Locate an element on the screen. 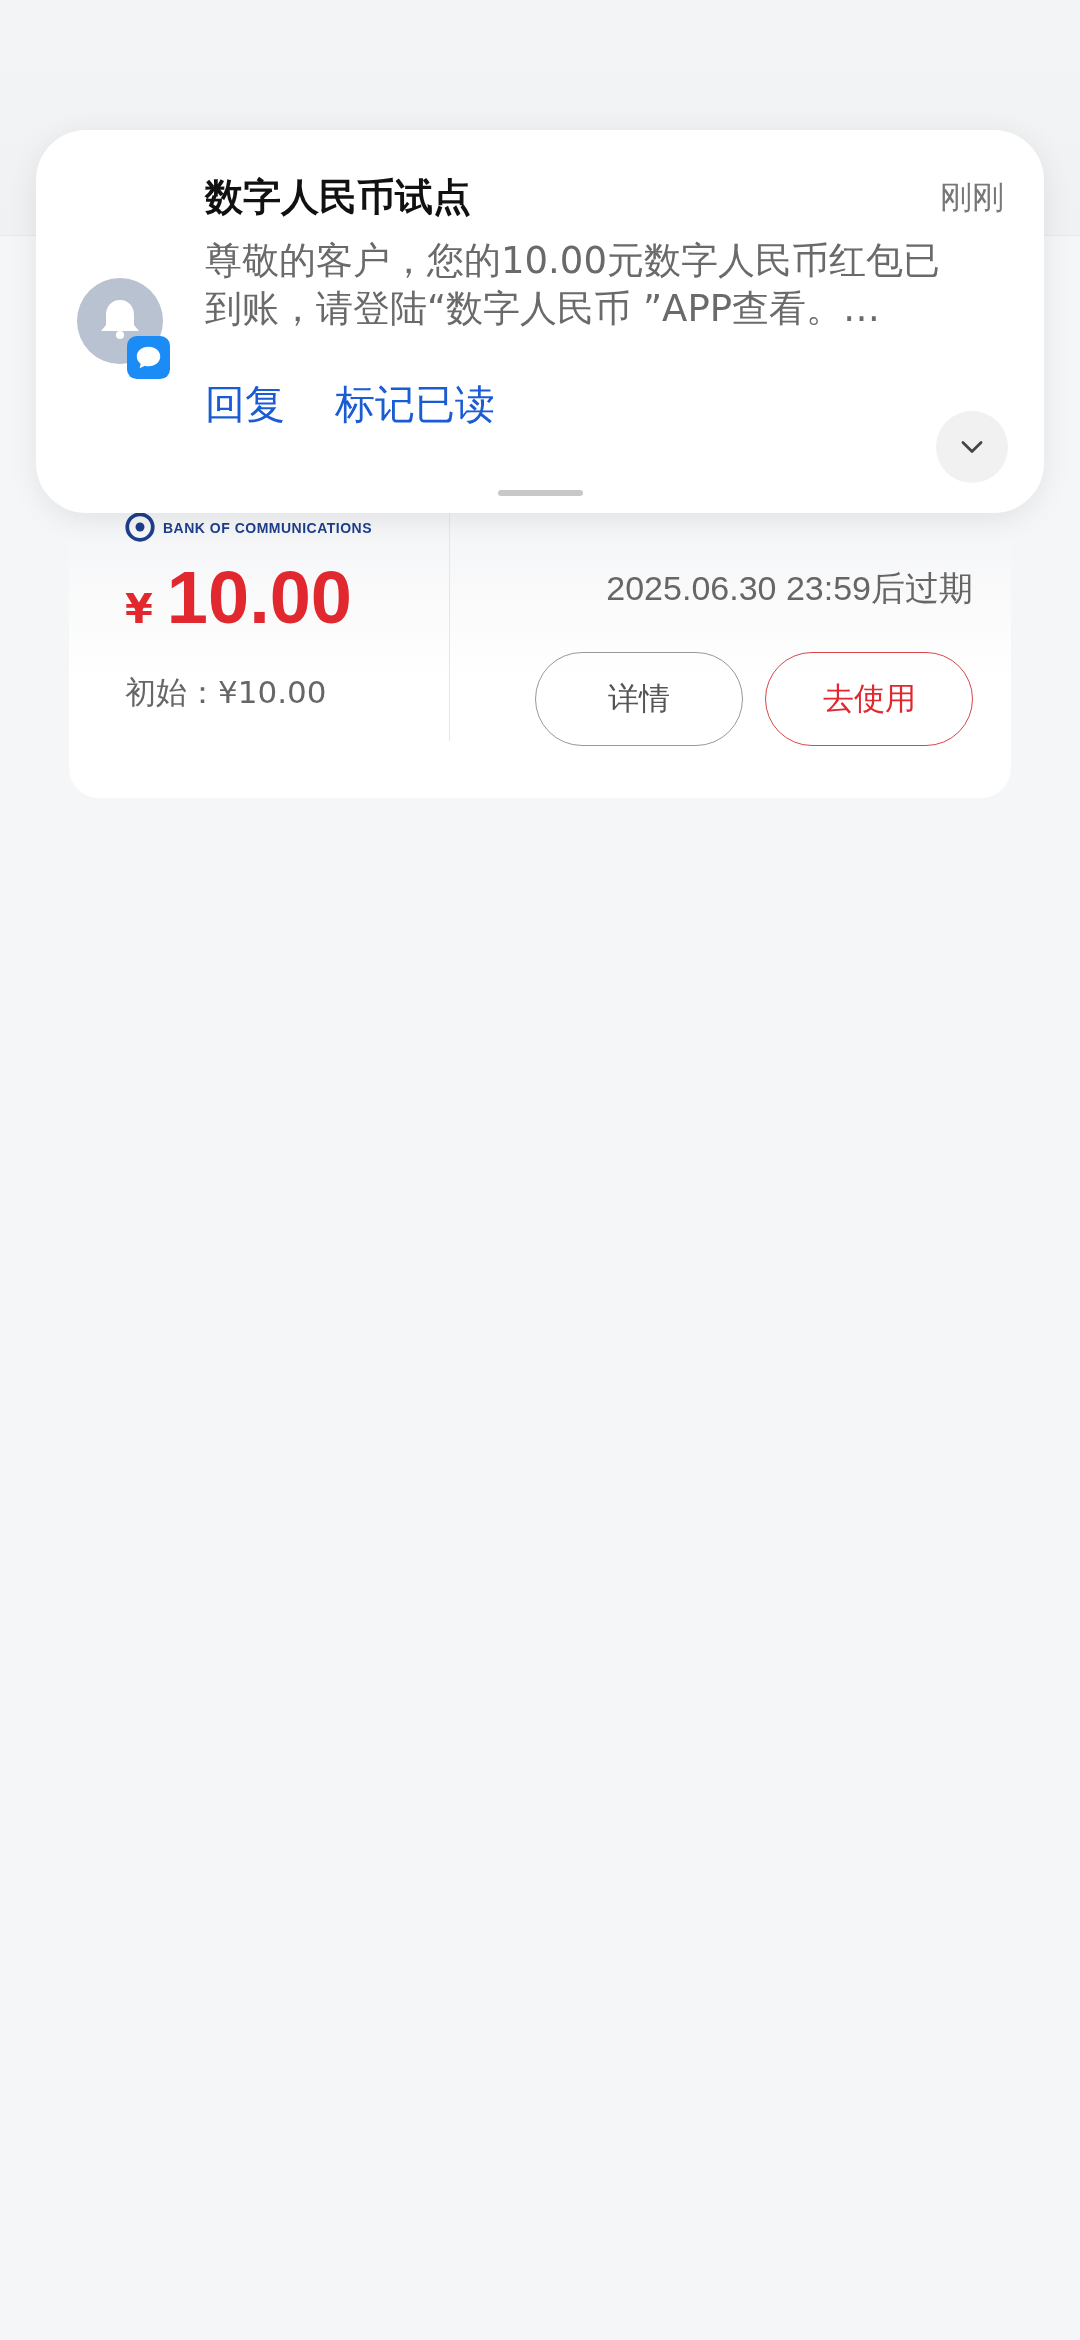  message-app-icon is located at coordinates (148, 357).